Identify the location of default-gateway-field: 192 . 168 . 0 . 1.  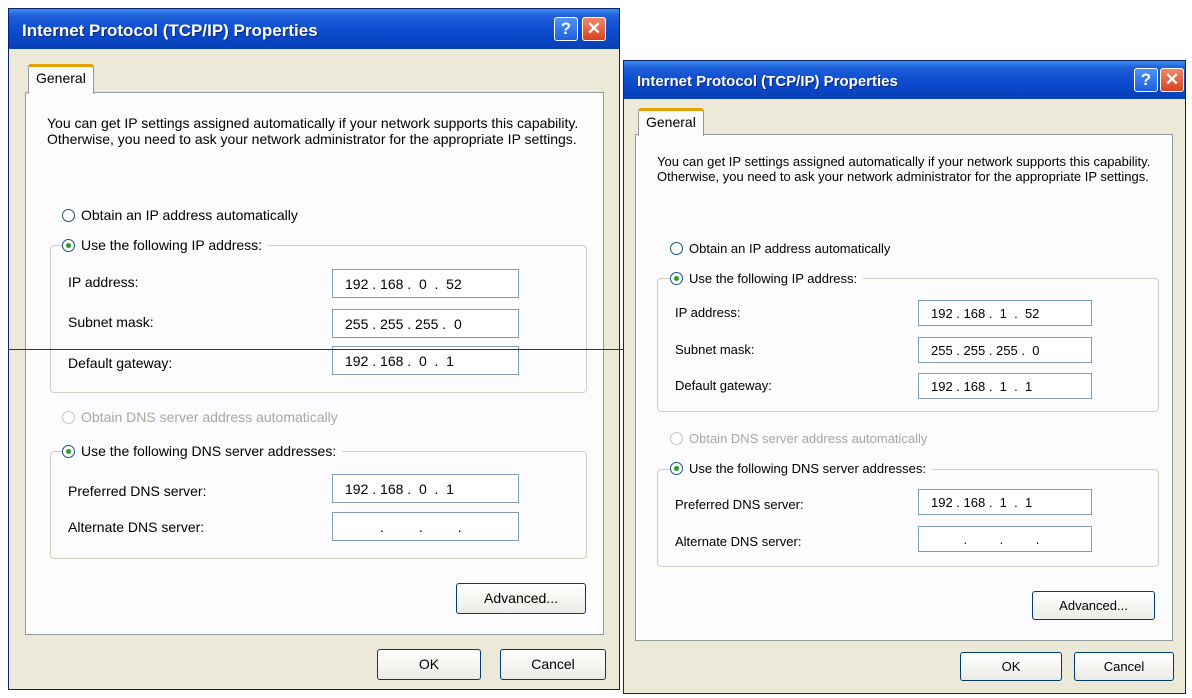
(425, 360).